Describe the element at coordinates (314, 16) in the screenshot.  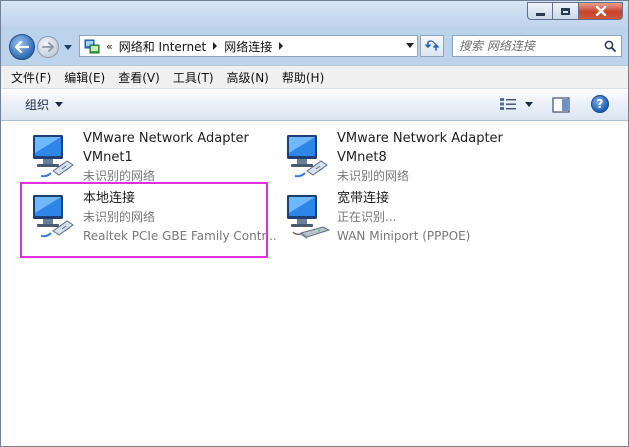
I see `title-bar` at that location.